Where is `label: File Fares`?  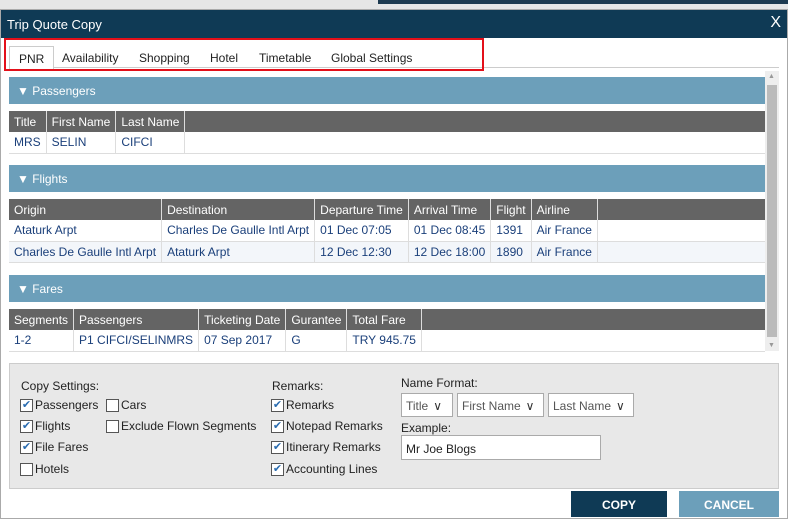 label: File Fares is located at coordinates (62, 447).